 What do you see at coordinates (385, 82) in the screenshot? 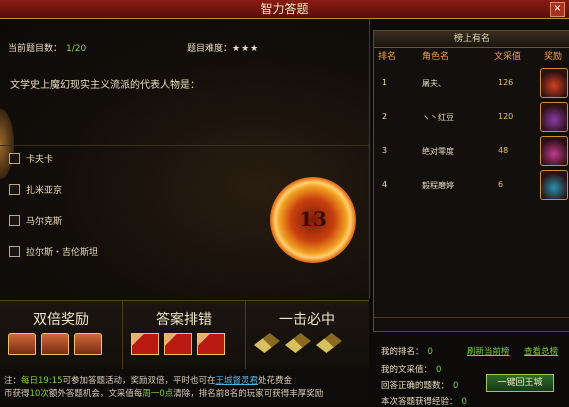
I see `row-rank: 1` at bounding box center [385, 82].